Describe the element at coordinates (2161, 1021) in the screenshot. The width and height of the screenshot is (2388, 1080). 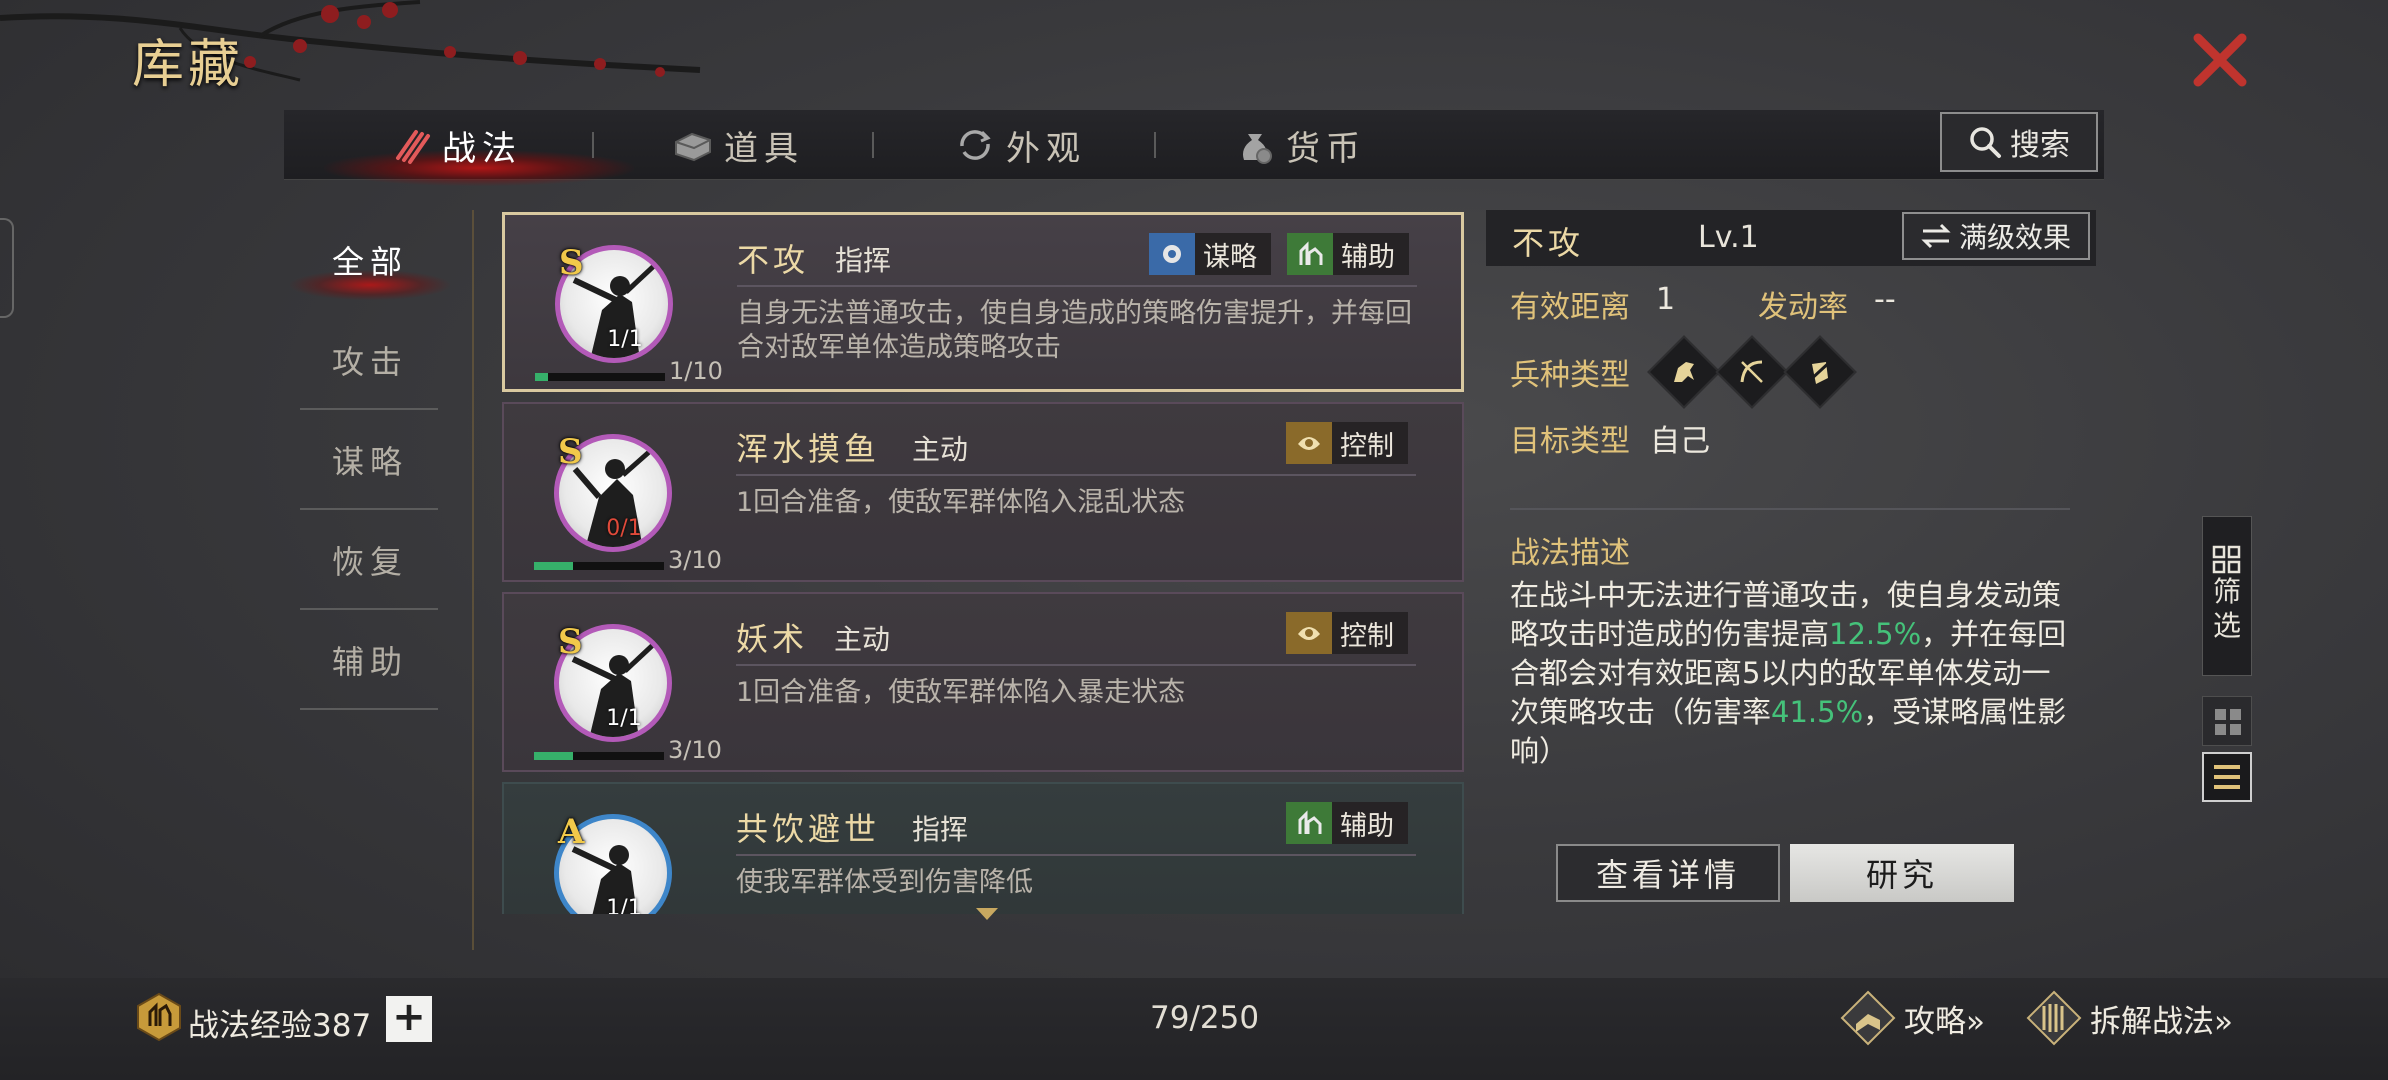
I see `dismantle-label: 拆解战法»` at that location.